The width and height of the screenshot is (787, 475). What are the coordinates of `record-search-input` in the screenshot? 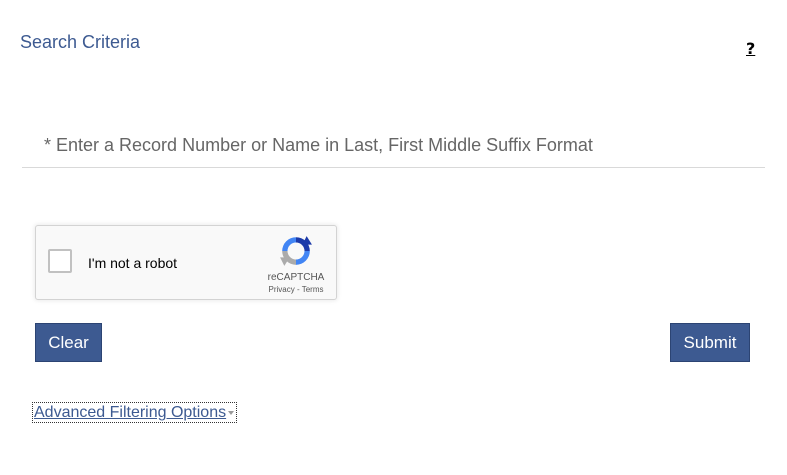 It's located at (393, 146).